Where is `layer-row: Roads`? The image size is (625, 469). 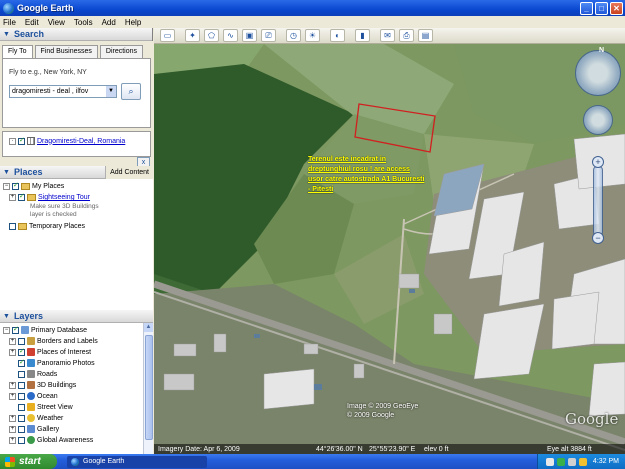 layer-row: Roads is located at coordinates (37, 374).